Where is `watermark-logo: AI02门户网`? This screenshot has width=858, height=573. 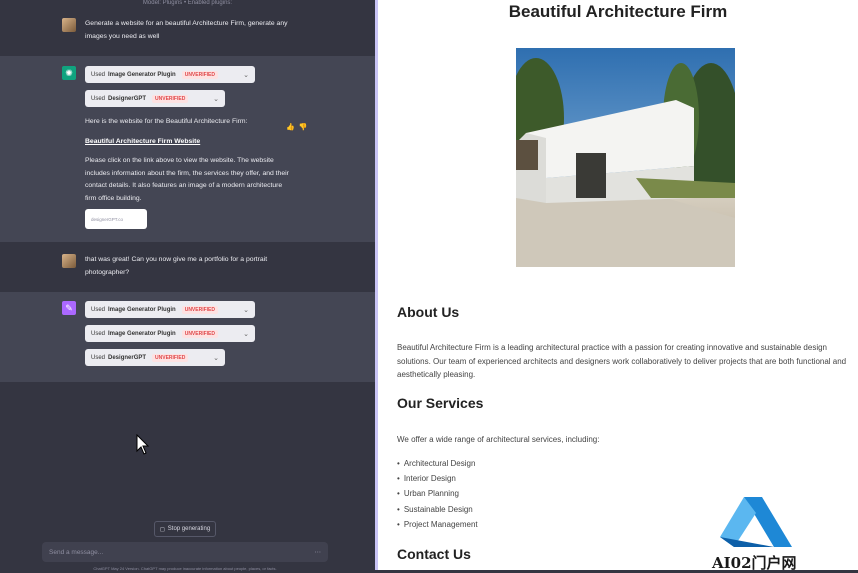 watermark-logo: AI02门户网 is located at coordinates (762, 533).